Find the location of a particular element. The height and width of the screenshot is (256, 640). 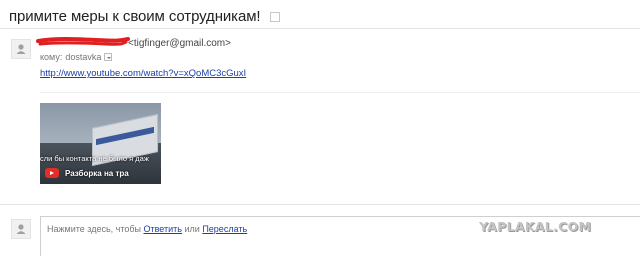

sender-avatar is located at coordinates (21, 49).